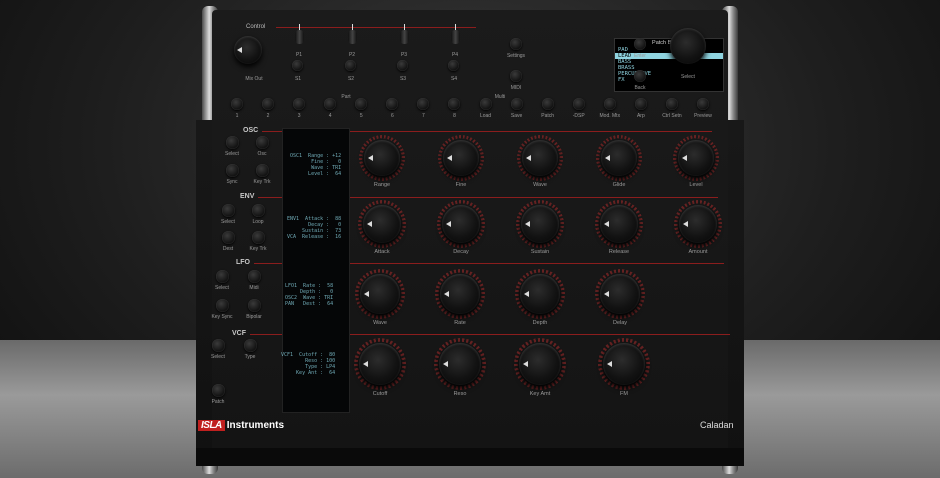 The height and width of the screenshot is (478, 940). I want to click on pot-p3, so click(404, 34).